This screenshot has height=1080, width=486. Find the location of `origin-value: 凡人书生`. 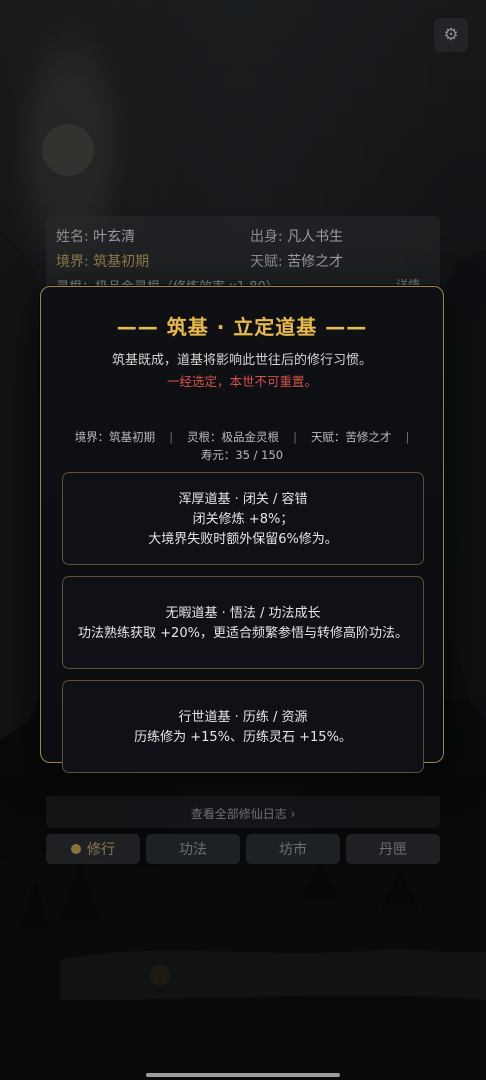

origin-value: 凡人书生 is located at coordinates (315, 237).